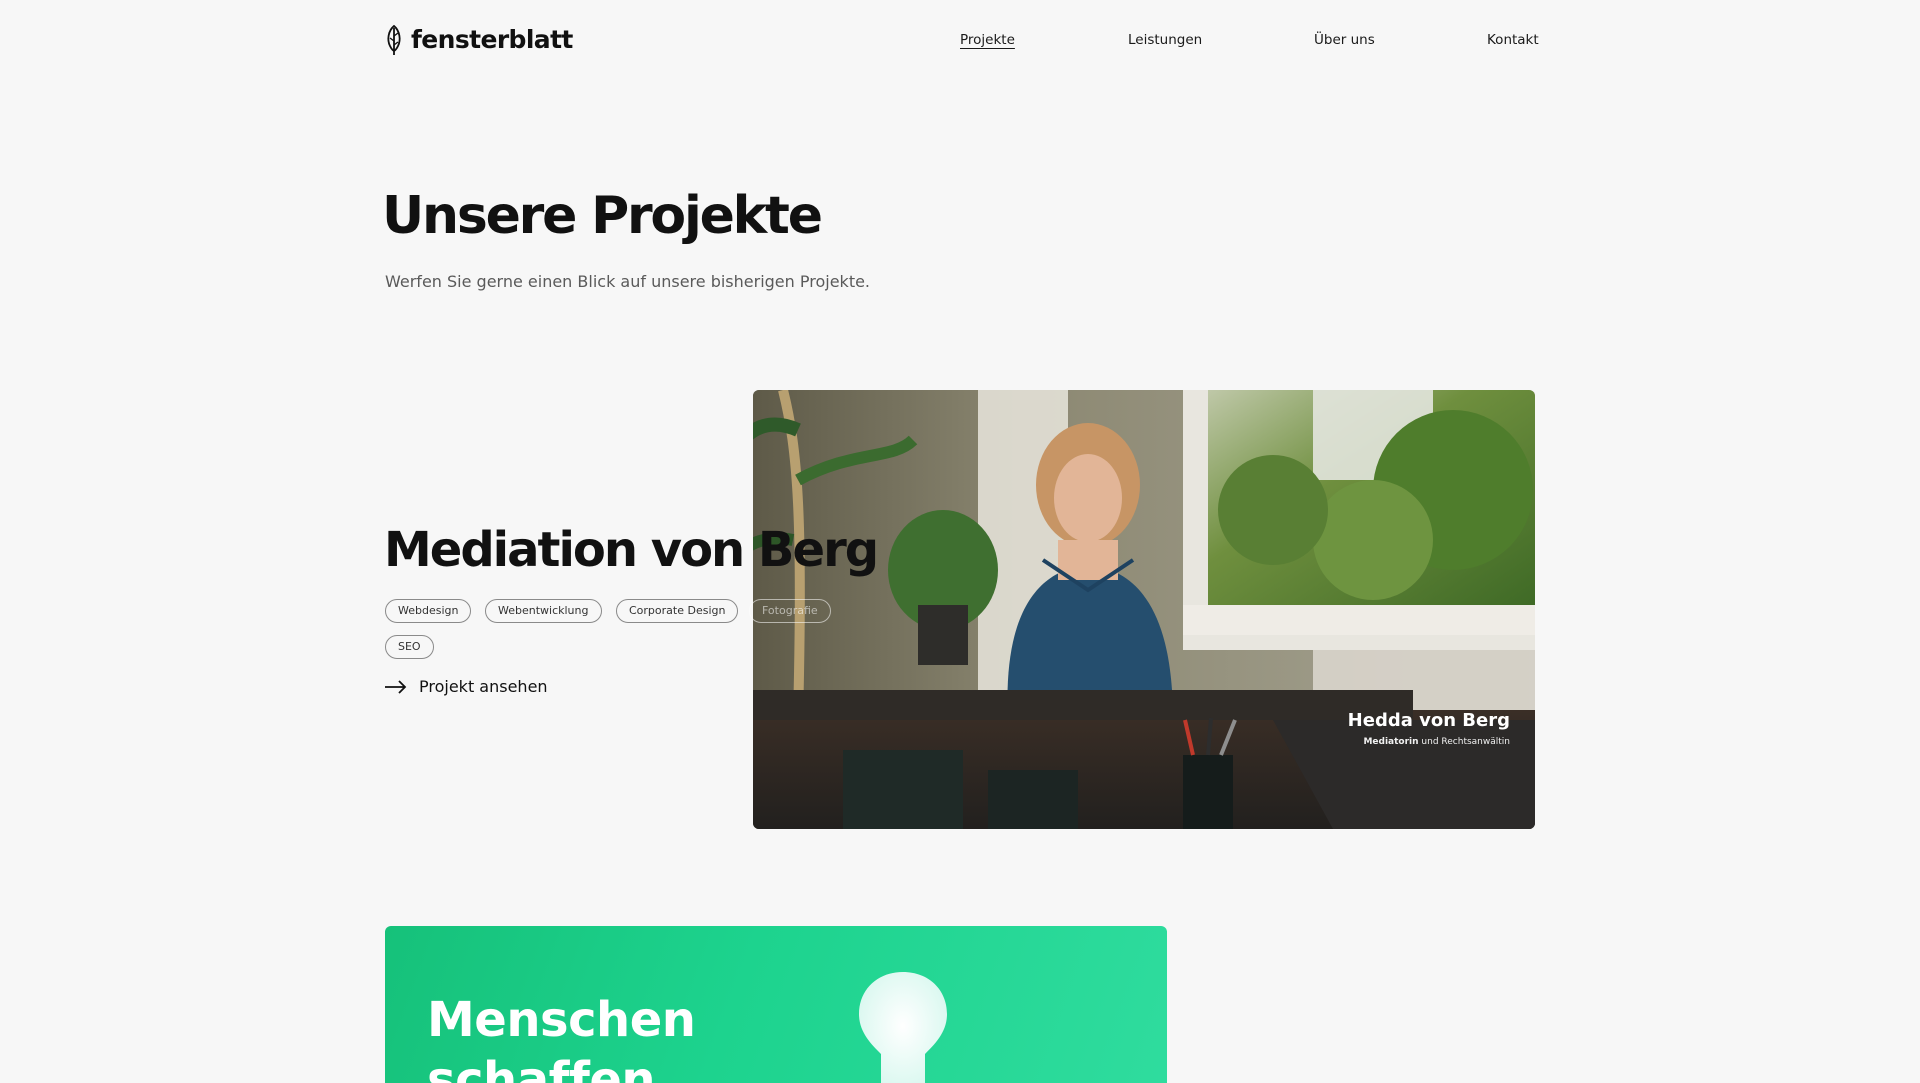 The height and width of the screenshot is (1083, 1920). Describe the element at coordinates (776, 1004) in the screenshot. I see `project-image-2: Menschen schaffen` at that location.